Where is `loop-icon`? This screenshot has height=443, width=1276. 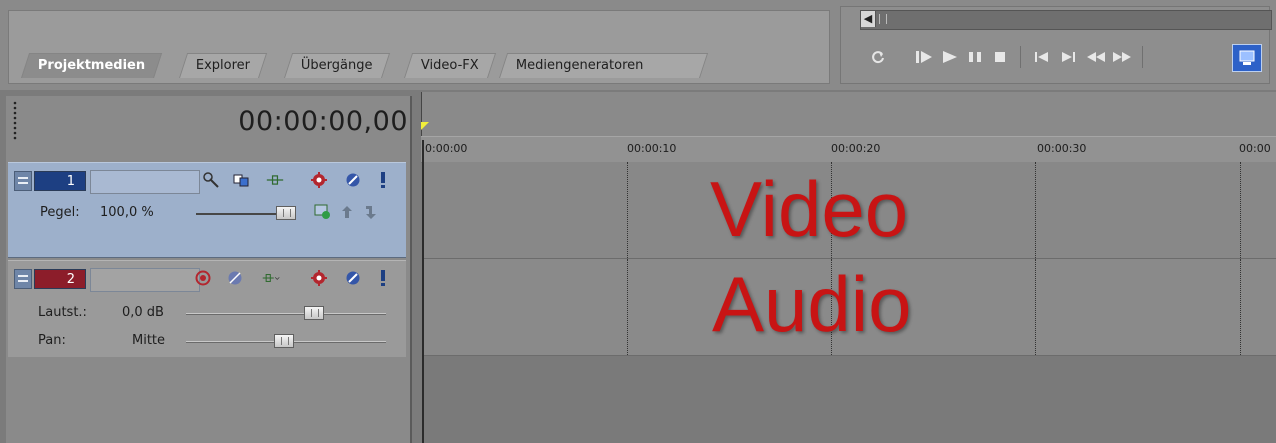 loop-icon is located at coordinates (878, 57).